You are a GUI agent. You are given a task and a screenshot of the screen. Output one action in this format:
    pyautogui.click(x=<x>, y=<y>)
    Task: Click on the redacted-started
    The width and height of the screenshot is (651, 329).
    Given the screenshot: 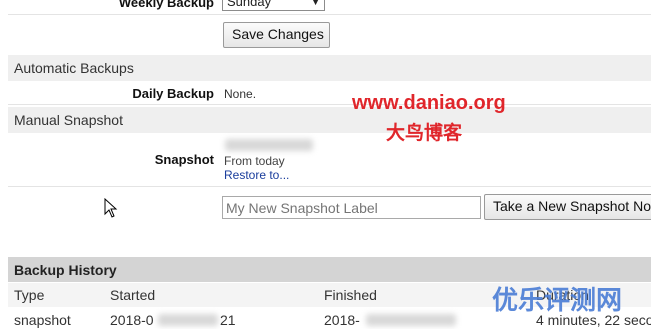 What is the action you would take?
    pyautogui.click(x=188, y=320)
    